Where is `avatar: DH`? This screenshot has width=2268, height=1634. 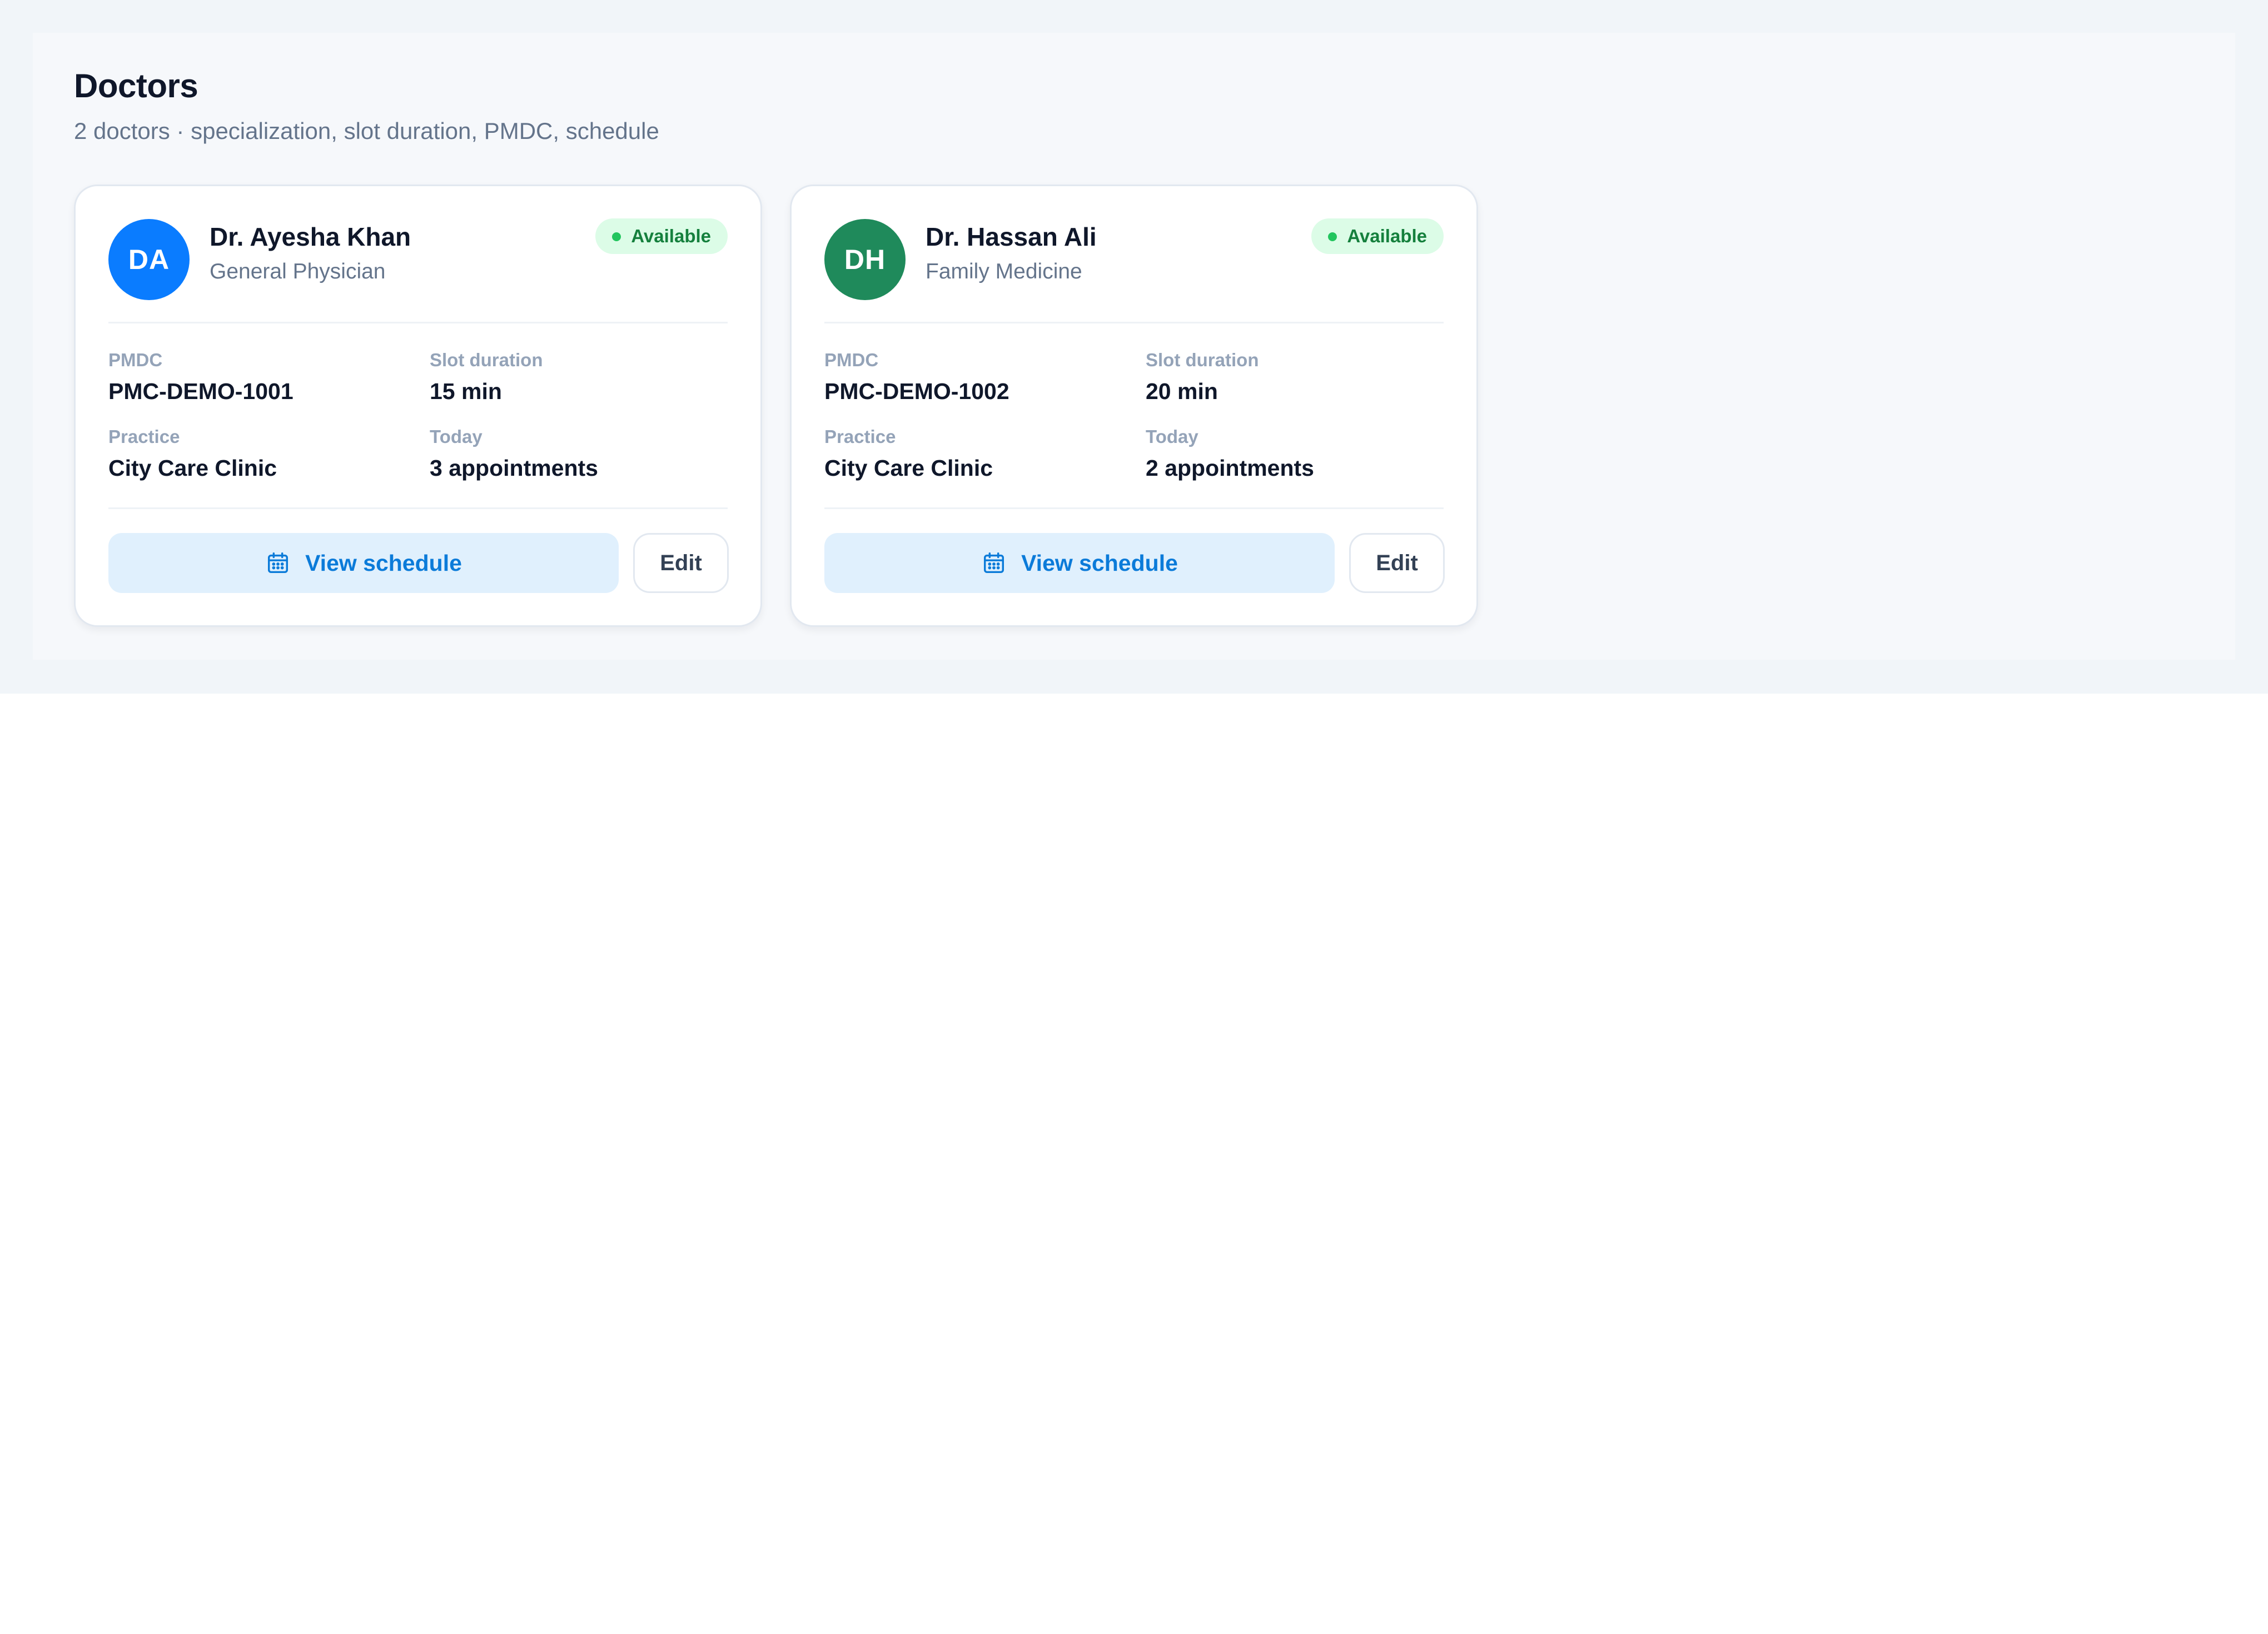 avatar: DH is located at coordinates (865, 259).